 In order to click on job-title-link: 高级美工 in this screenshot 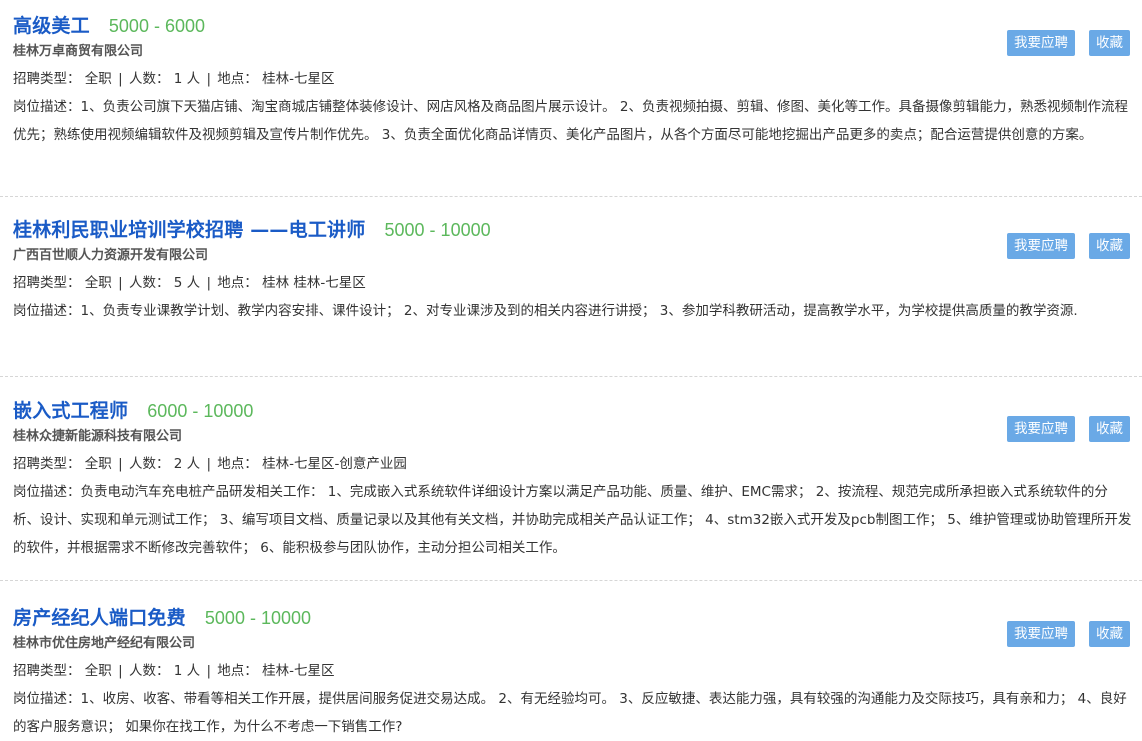, I will do `click(51, 26)`.